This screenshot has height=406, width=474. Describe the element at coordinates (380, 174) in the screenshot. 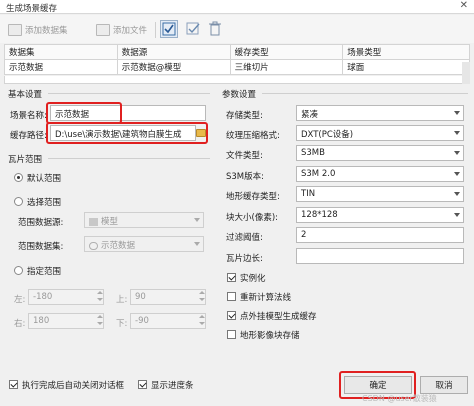

I see `s3m-version-combo: S3M 2.0` at that location.